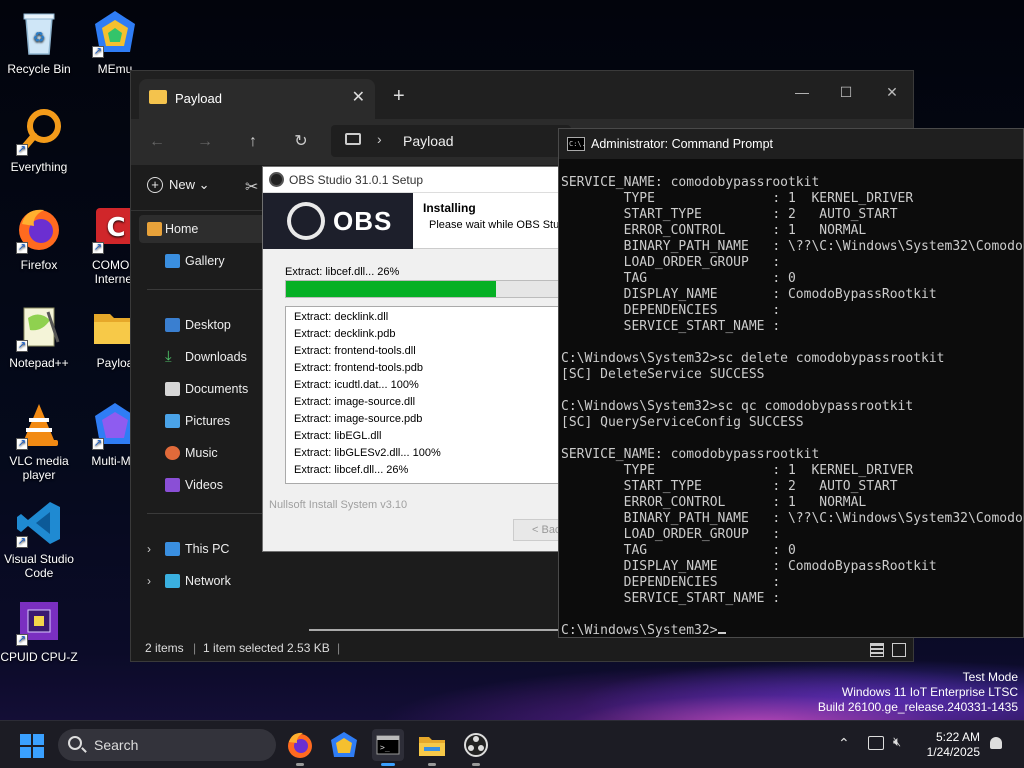 Image resolution: width=1024 pixels, height=768 pixels. Describe the element at coordinates (157, 142) in the screenshot. I see `back-button: ←` at that location.